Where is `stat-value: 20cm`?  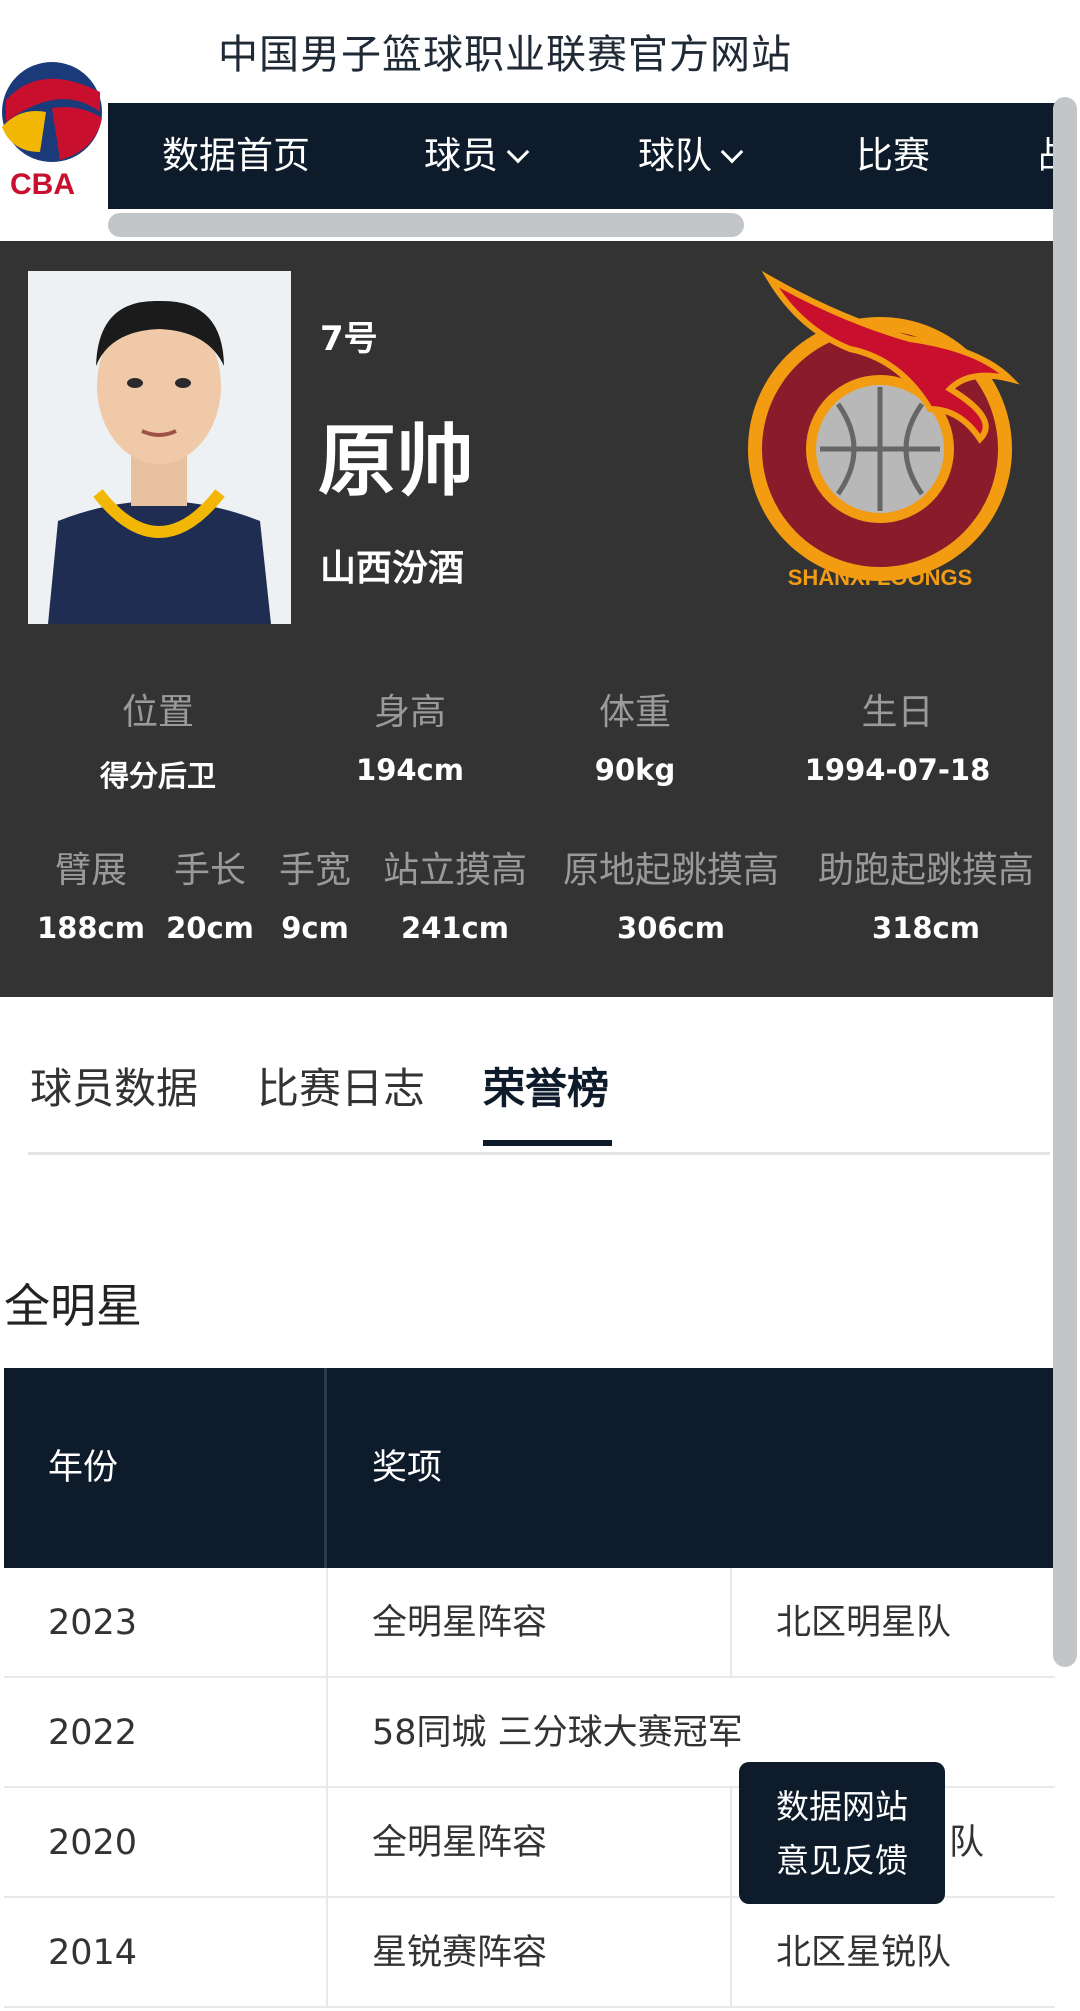 stat-value: 20cm is located at coordinates (210, 928).